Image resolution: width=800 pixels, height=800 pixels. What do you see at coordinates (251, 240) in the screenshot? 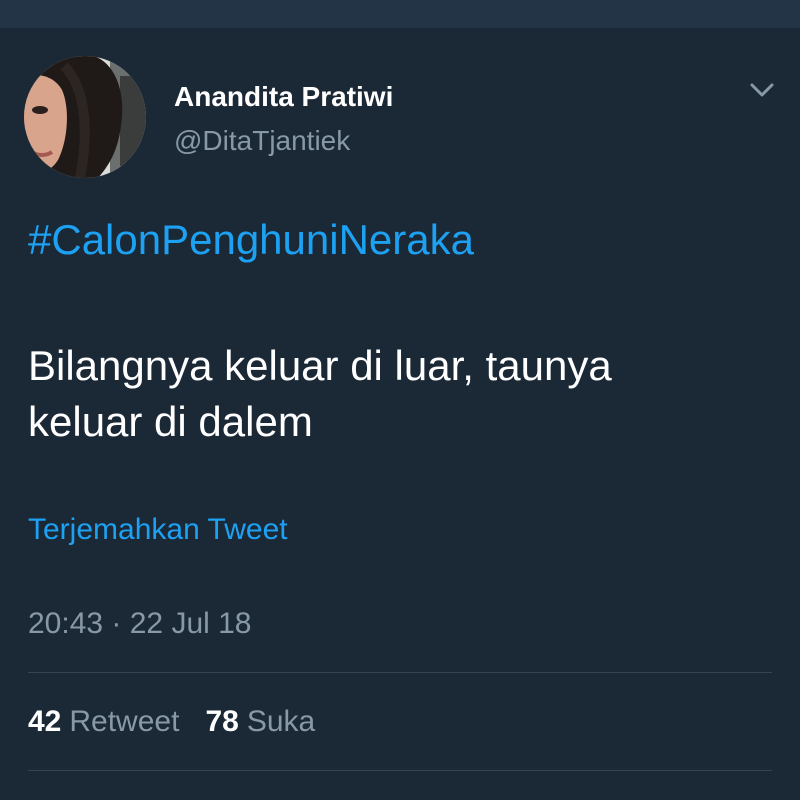
I see `hashtag-link: #CalonPenghuniNeraka` at bounding box center [251, 240].